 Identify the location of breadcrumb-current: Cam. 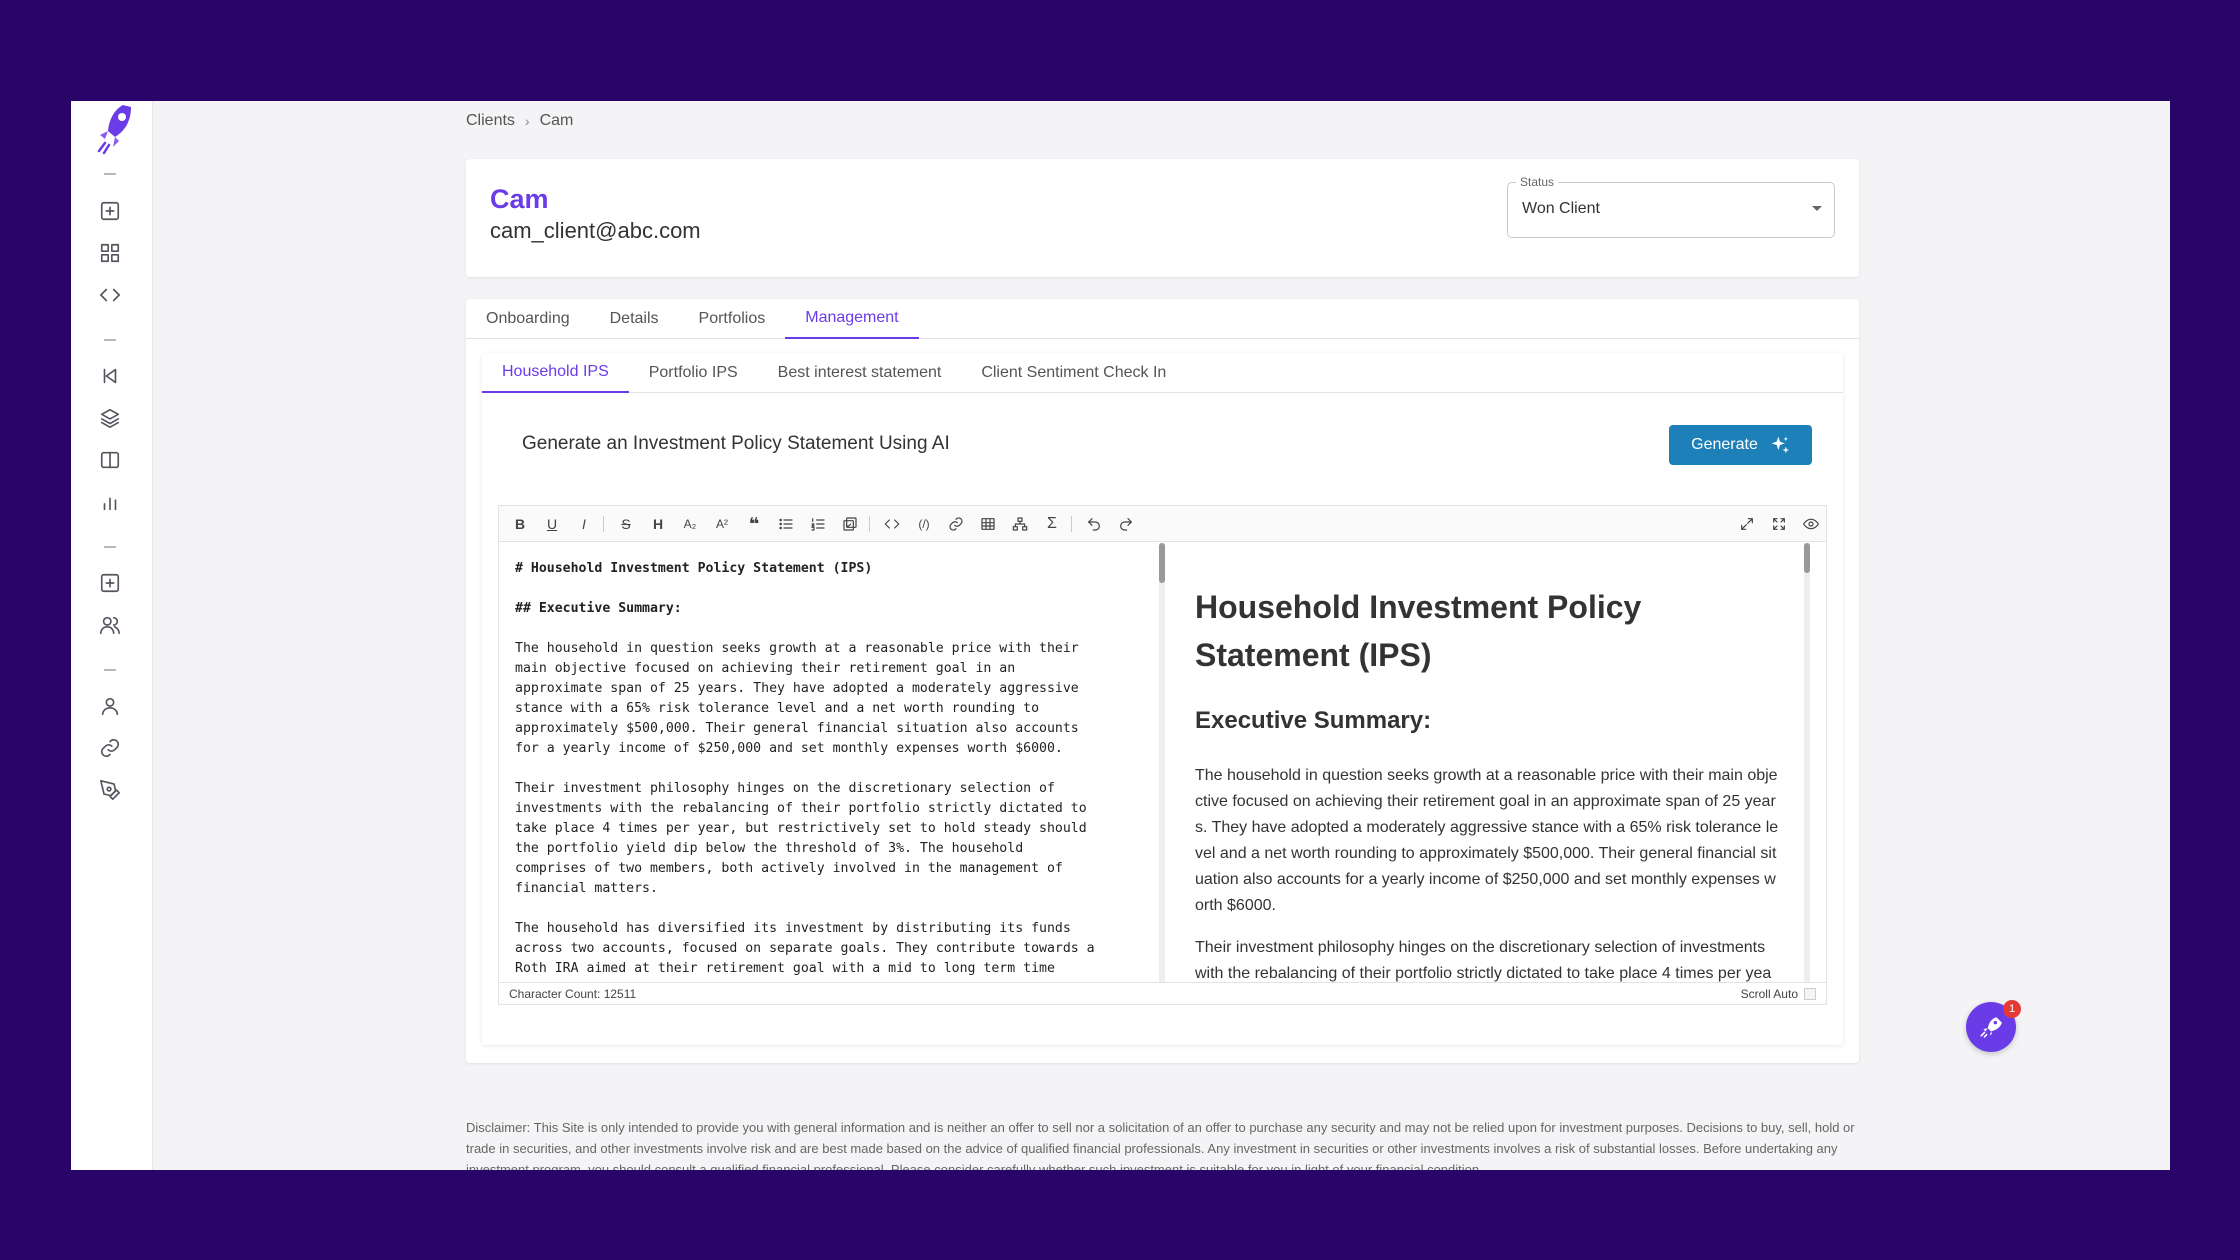
(556, 120).